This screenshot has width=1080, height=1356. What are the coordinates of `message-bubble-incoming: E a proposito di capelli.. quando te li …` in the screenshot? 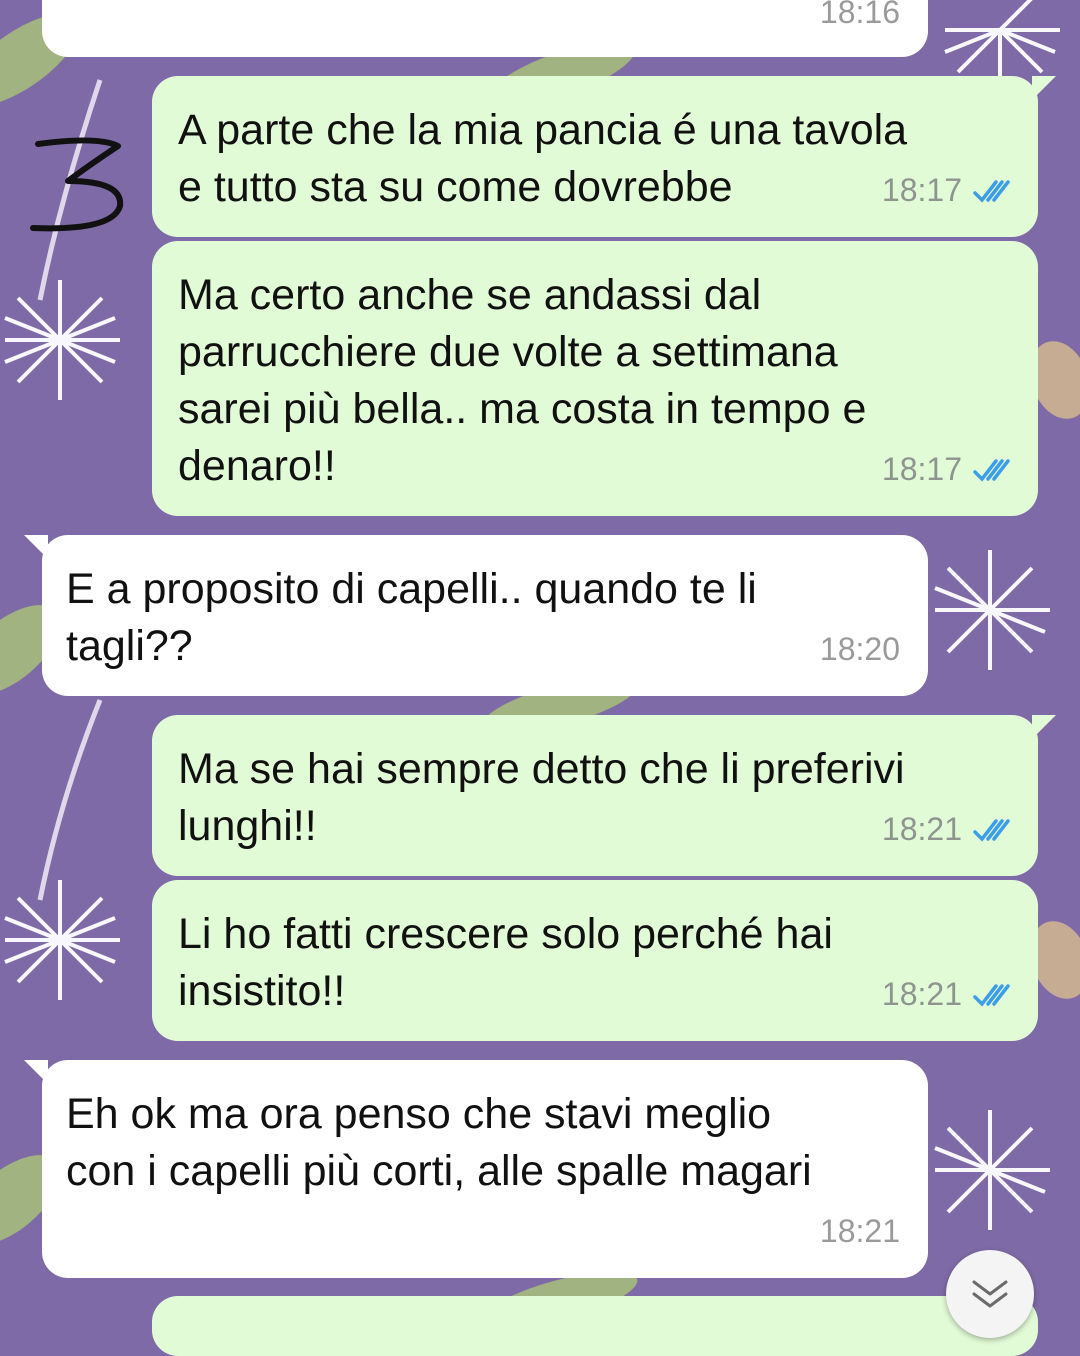 It's located at (476, 615).